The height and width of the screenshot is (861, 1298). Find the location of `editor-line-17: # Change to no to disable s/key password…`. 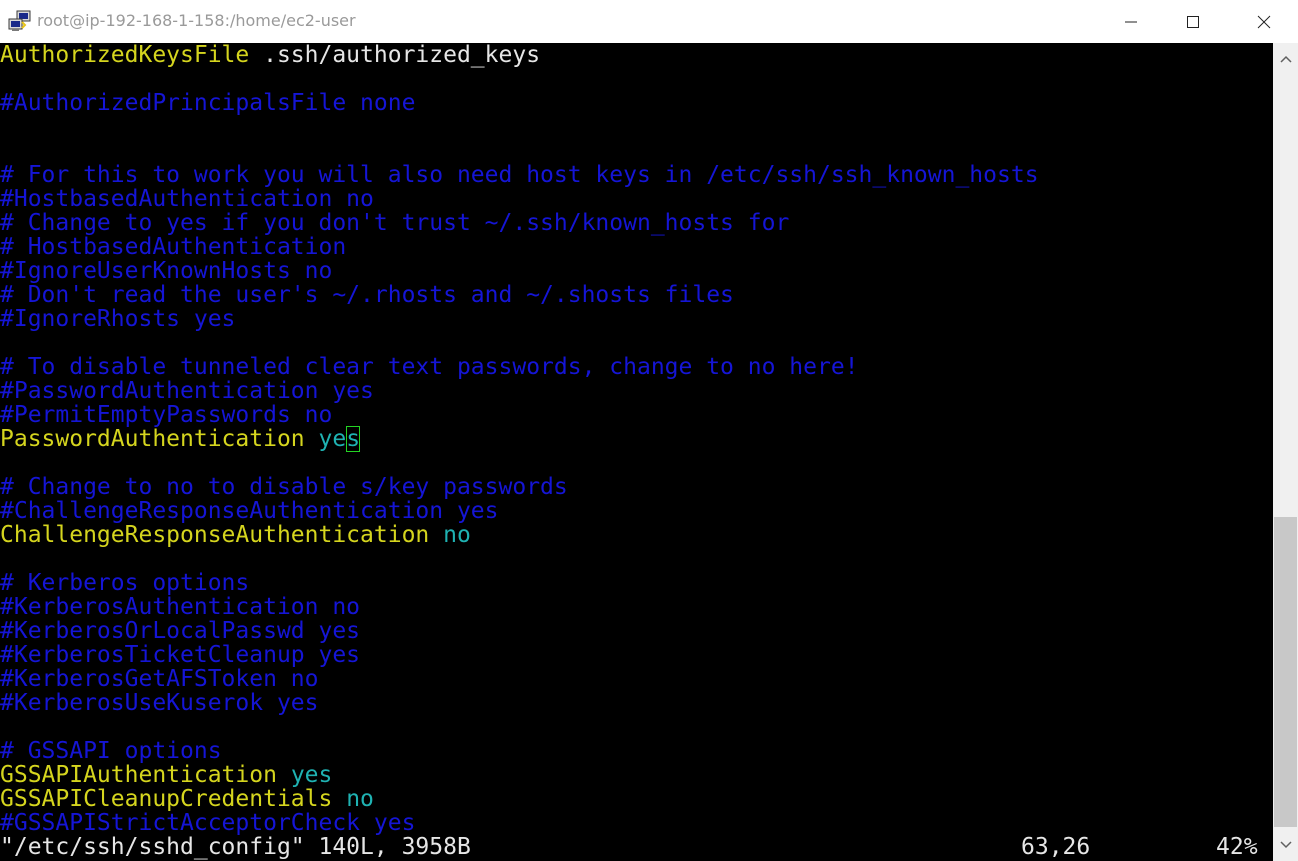

editor-line-17: # Change to no to disable s/key password… is located at coordinates (284, 487).